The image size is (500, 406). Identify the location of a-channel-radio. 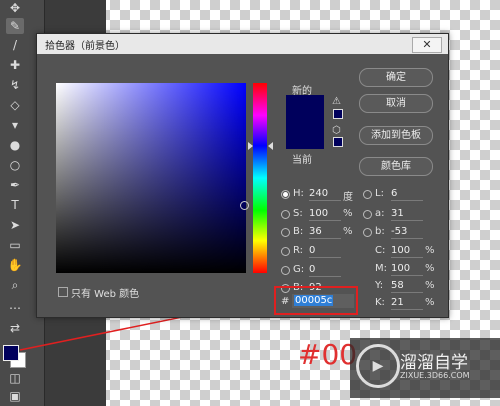
(367, 214).